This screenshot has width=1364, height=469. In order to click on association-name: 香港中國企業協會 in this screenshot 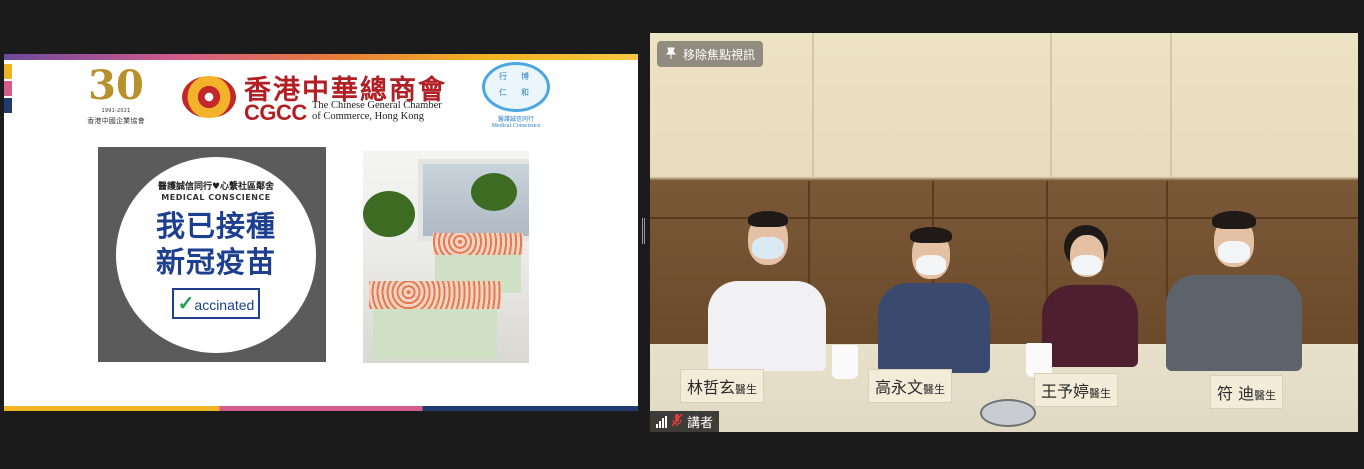, I will do `click(116, 121)`.